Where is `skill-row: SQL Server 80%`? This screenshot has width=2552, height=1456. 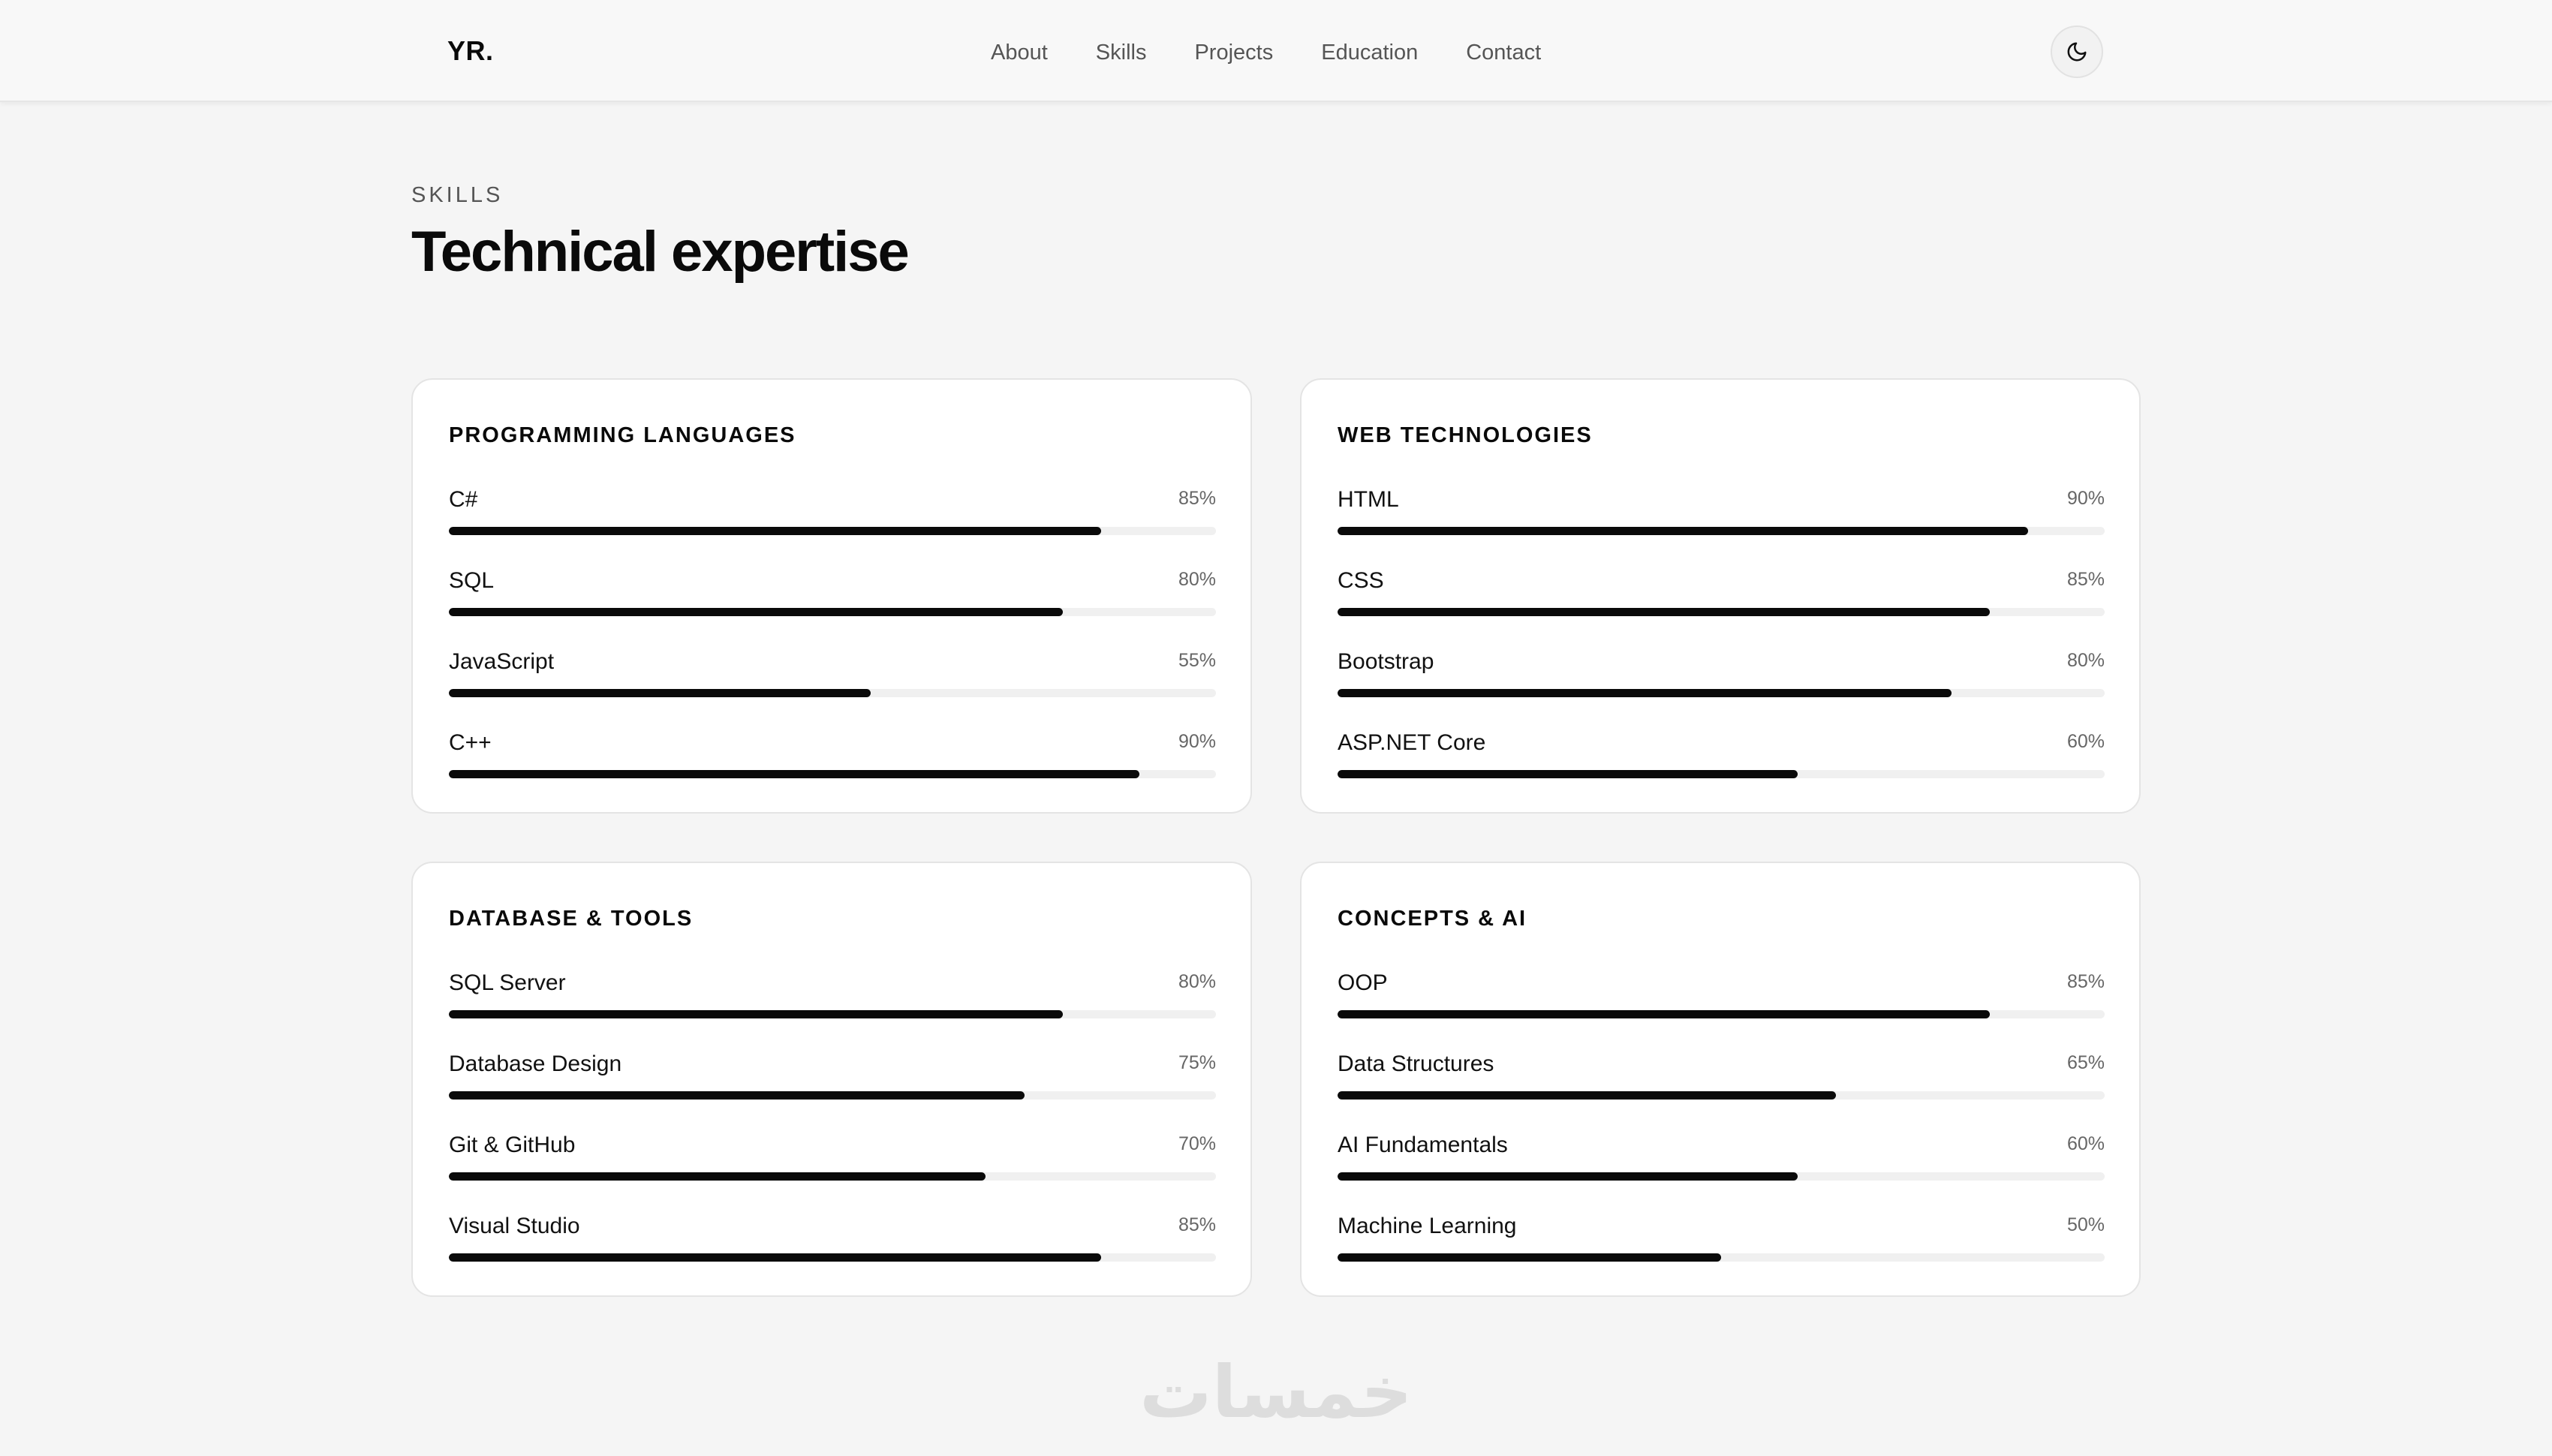 skill-row: SQL Server 80% is located at coordinates (832, 995).